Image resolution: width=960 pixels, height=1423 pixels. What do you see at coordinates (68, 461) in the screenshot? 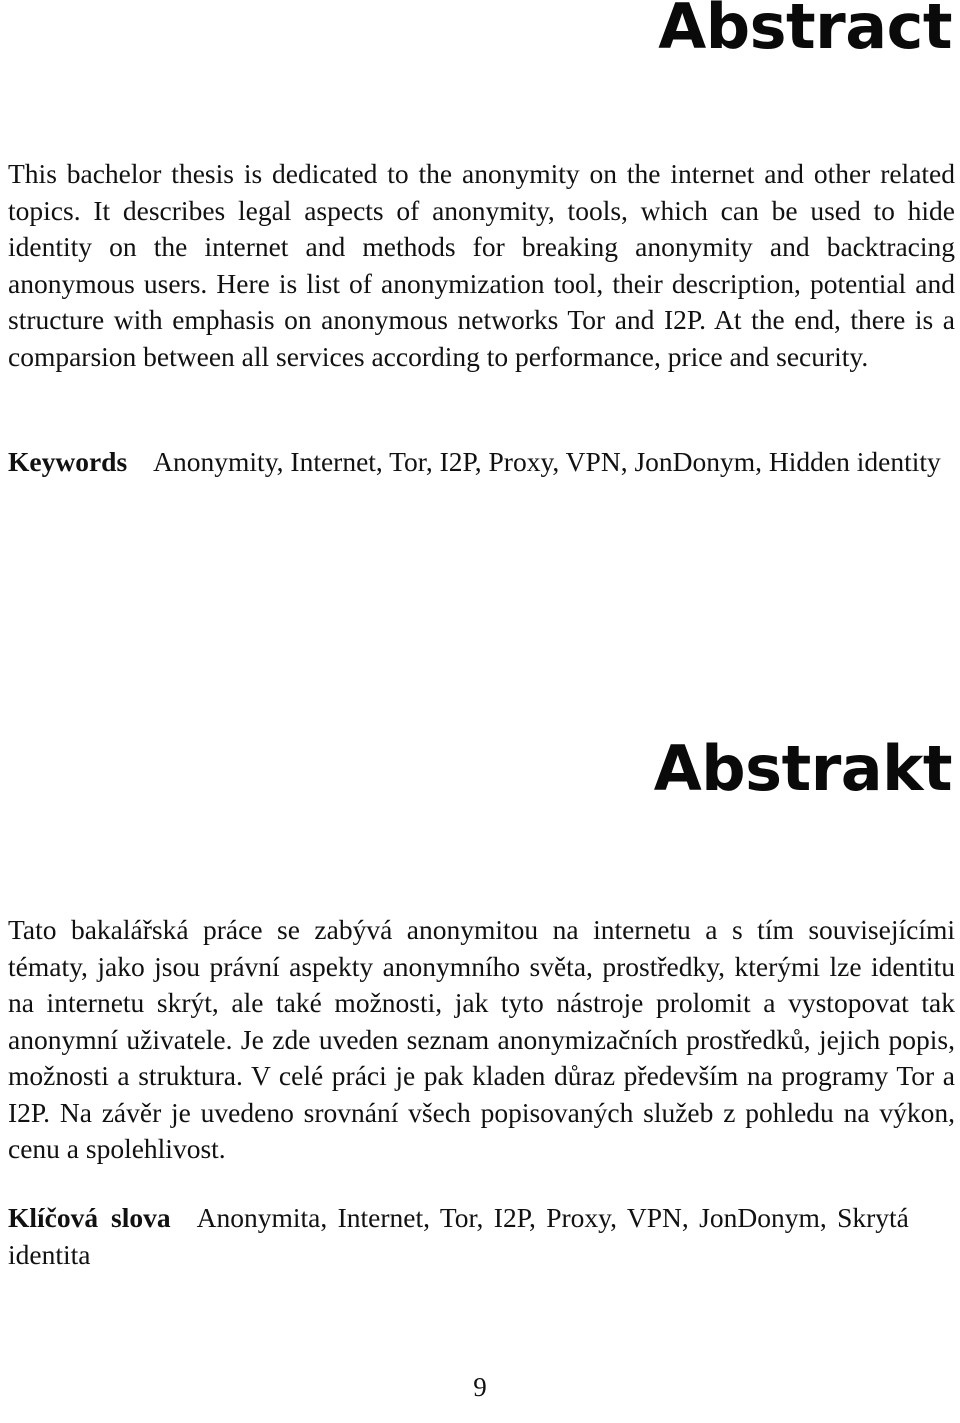
I see `english-keywords-label: Keywords` at bounding box center [68, 461].